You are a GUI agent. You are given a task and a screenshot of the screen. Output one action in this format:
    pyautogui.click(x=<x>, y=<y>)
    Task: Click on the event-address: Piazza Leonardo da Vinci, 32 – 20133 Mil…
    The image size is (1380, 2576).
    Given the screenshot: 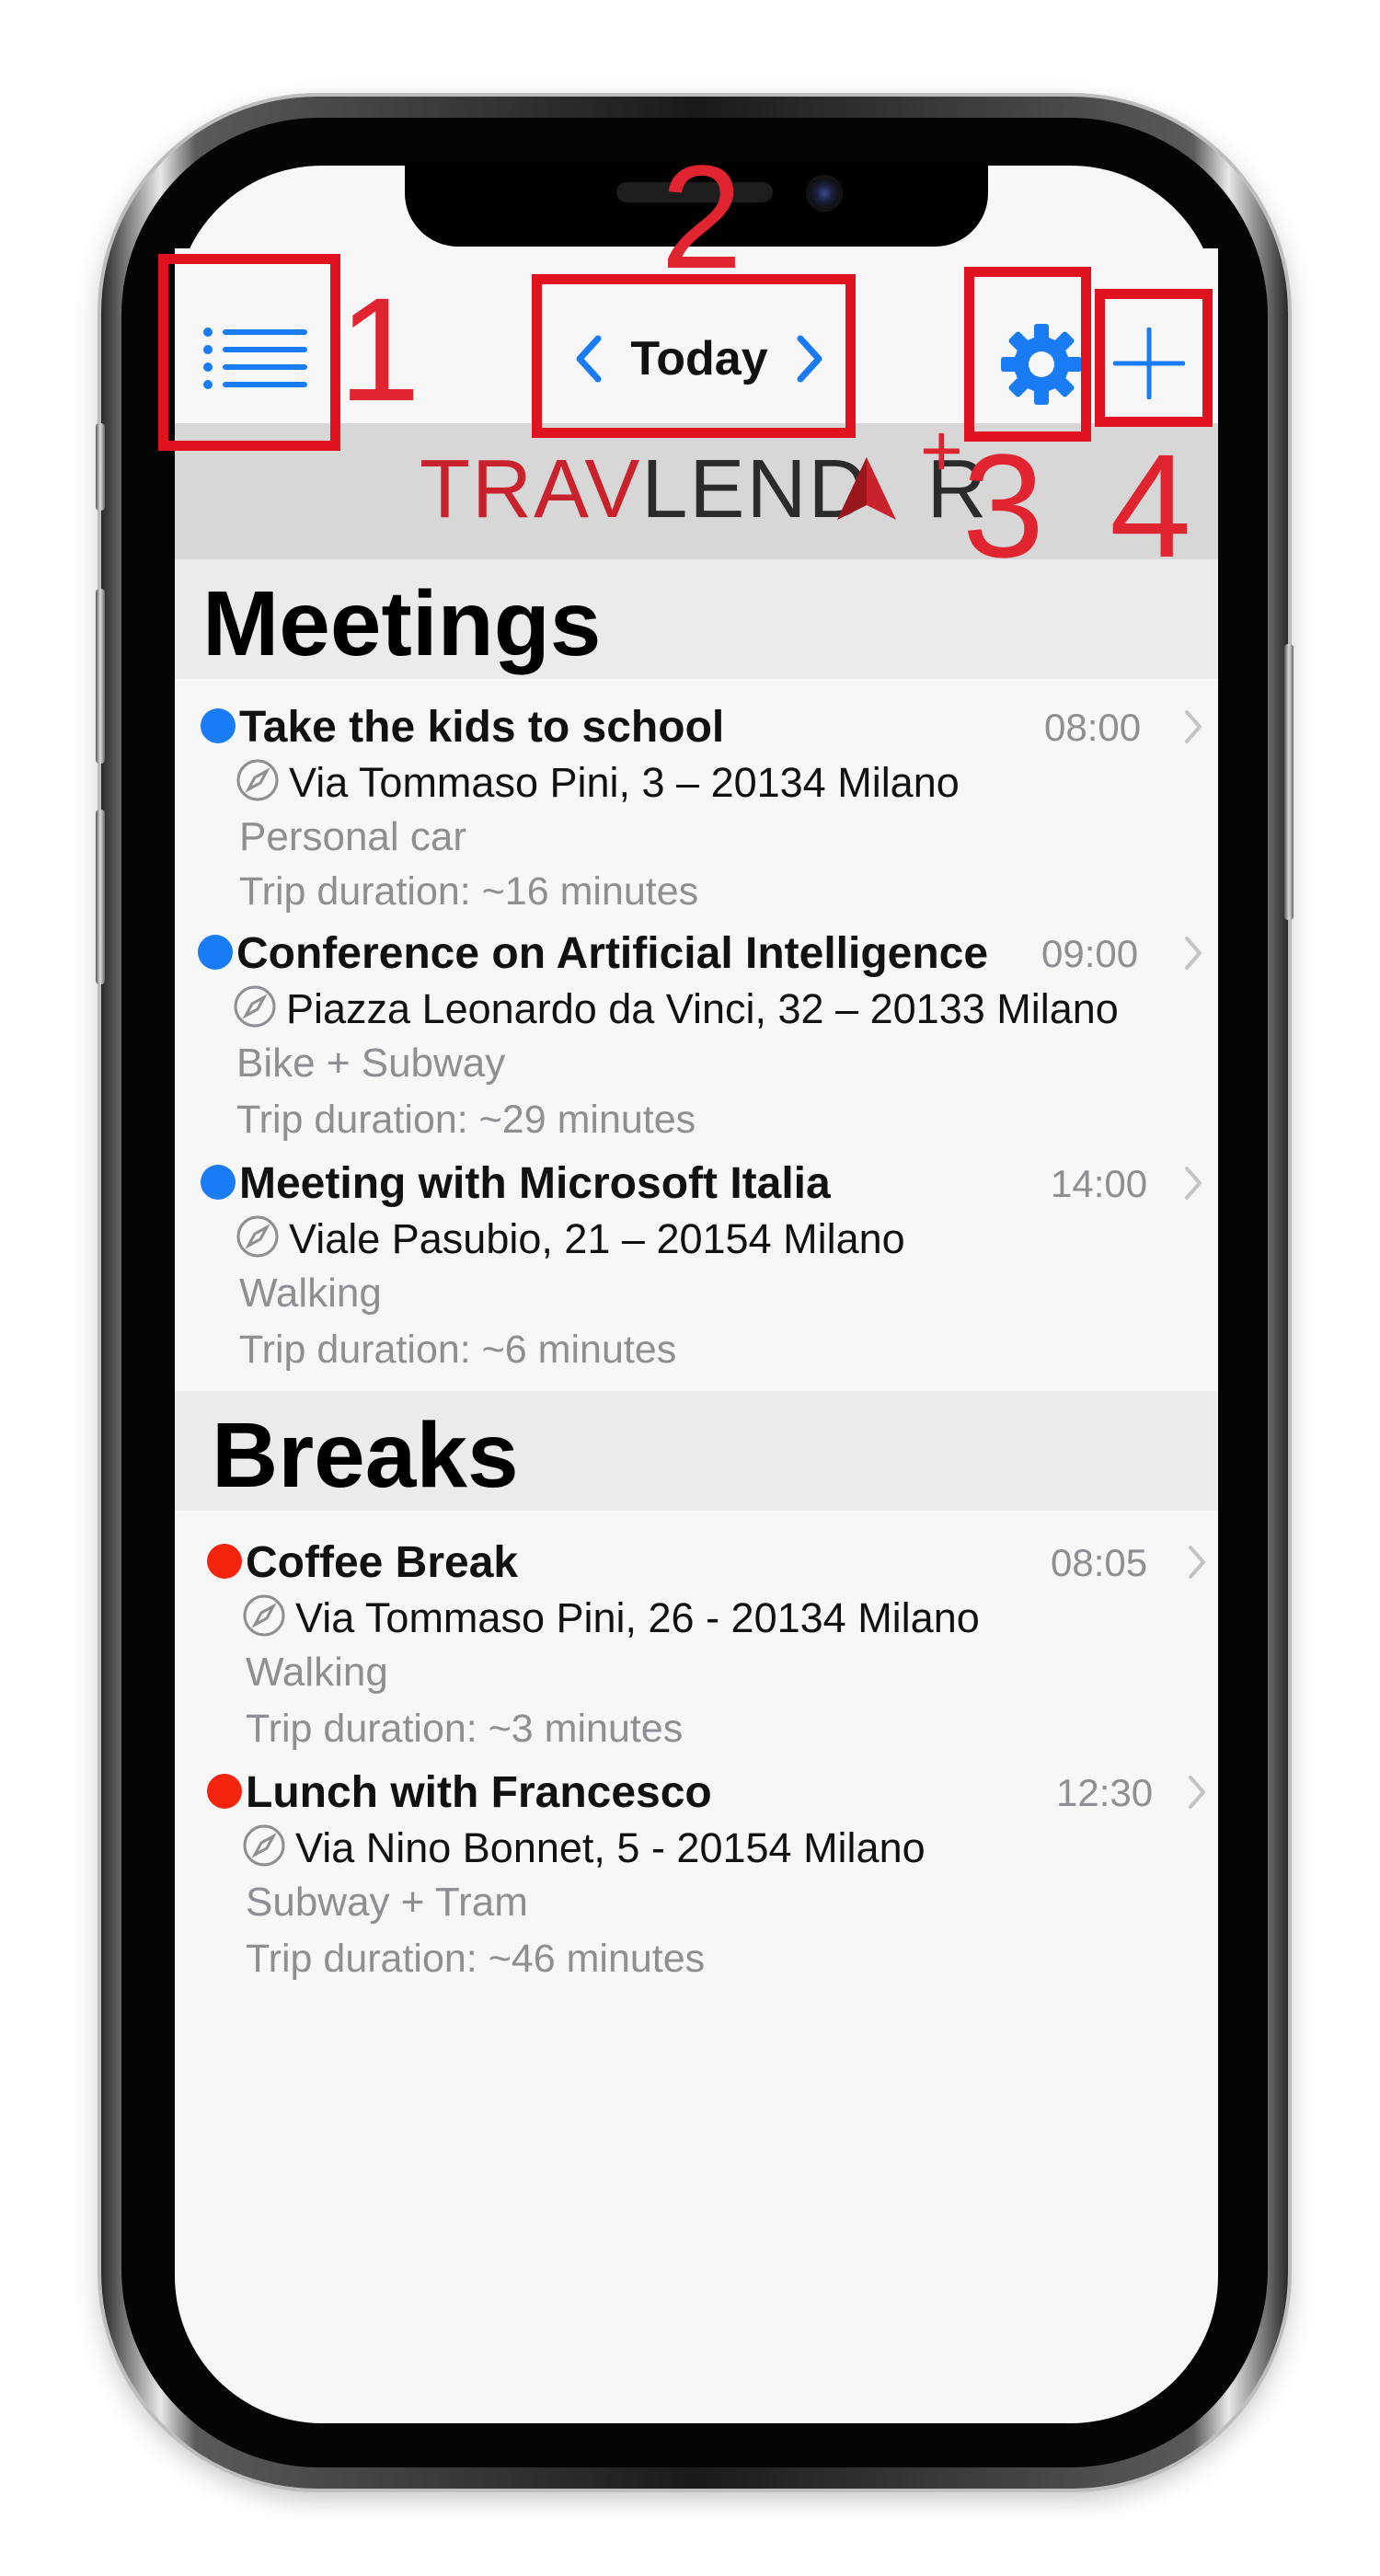 What is the action you would take?
    pyautogui.click(x=702, y=1008)
    